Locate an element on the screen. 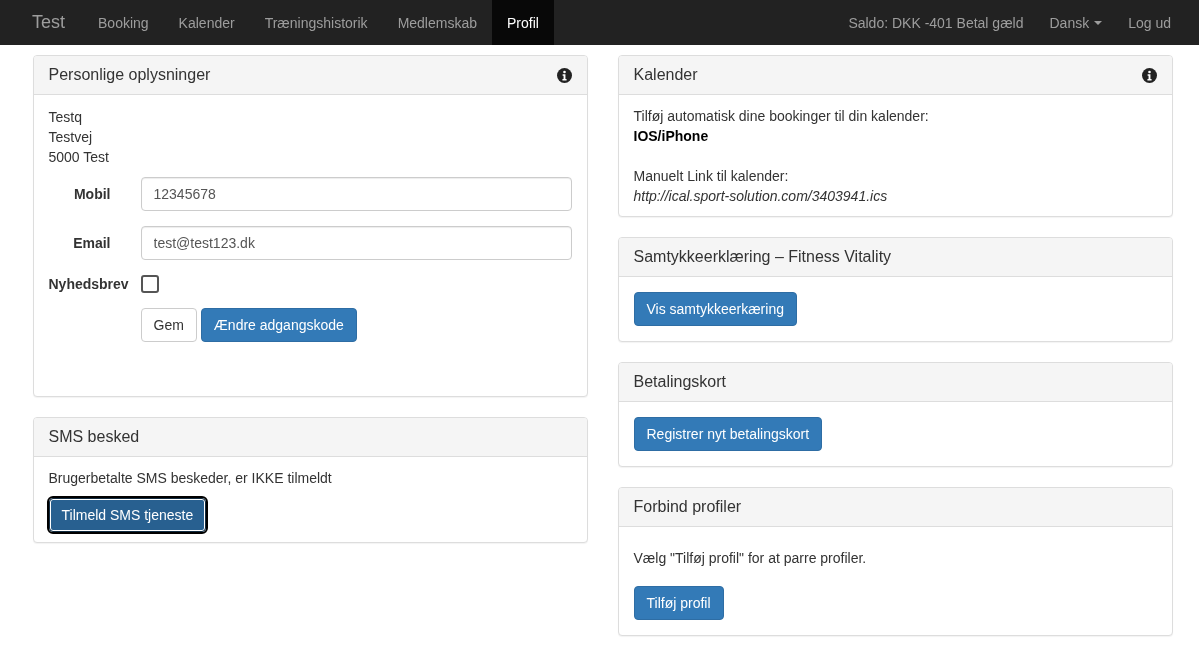 This screenshot has height=656, width=1199. address-line: 5000 Test is located at coordinates (79, 157).